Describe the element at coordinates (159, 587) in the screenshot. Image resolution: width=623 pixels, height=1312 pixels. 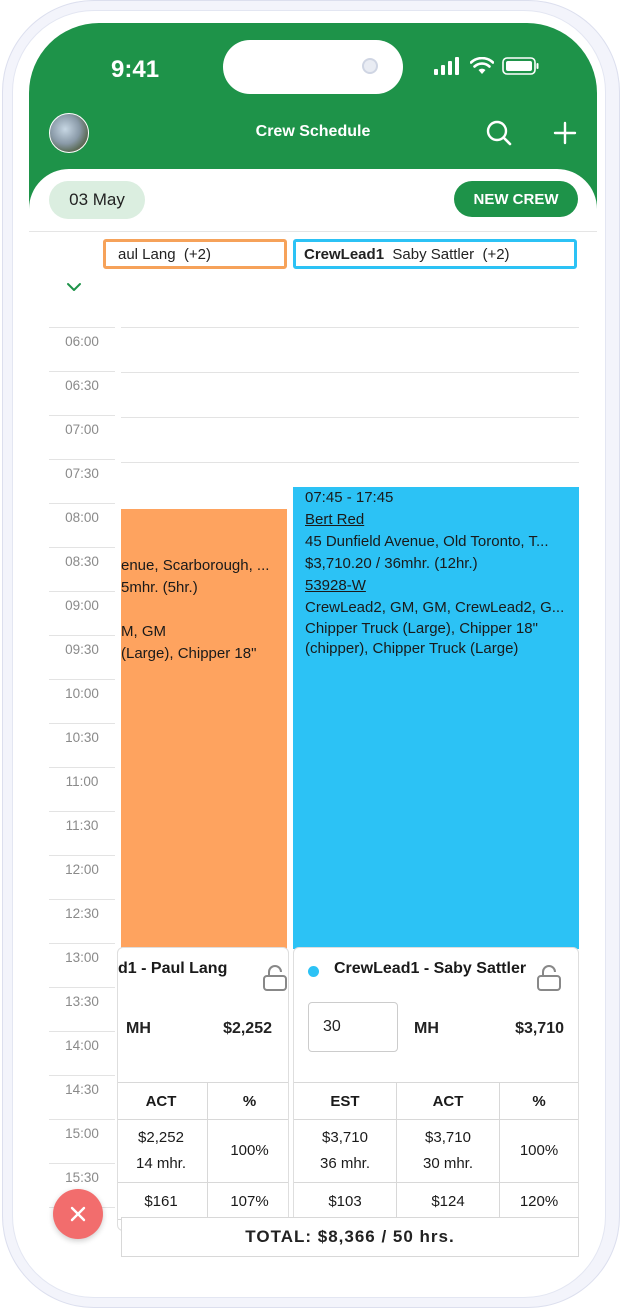
I see `event-cost: 5mhr. (5hr.)` at that location.